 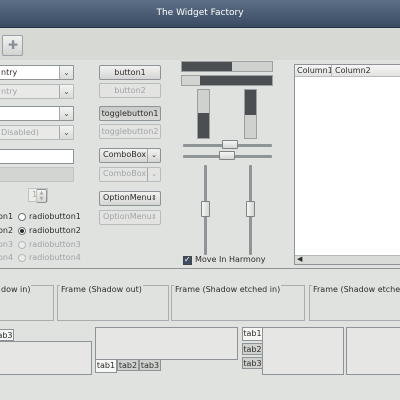 What do you see at coordinates (238, 303) in the screenshot?
I see `frame-shadow-etched-in: Frame (Shadow etched in)` at bounding box center [238, 303].